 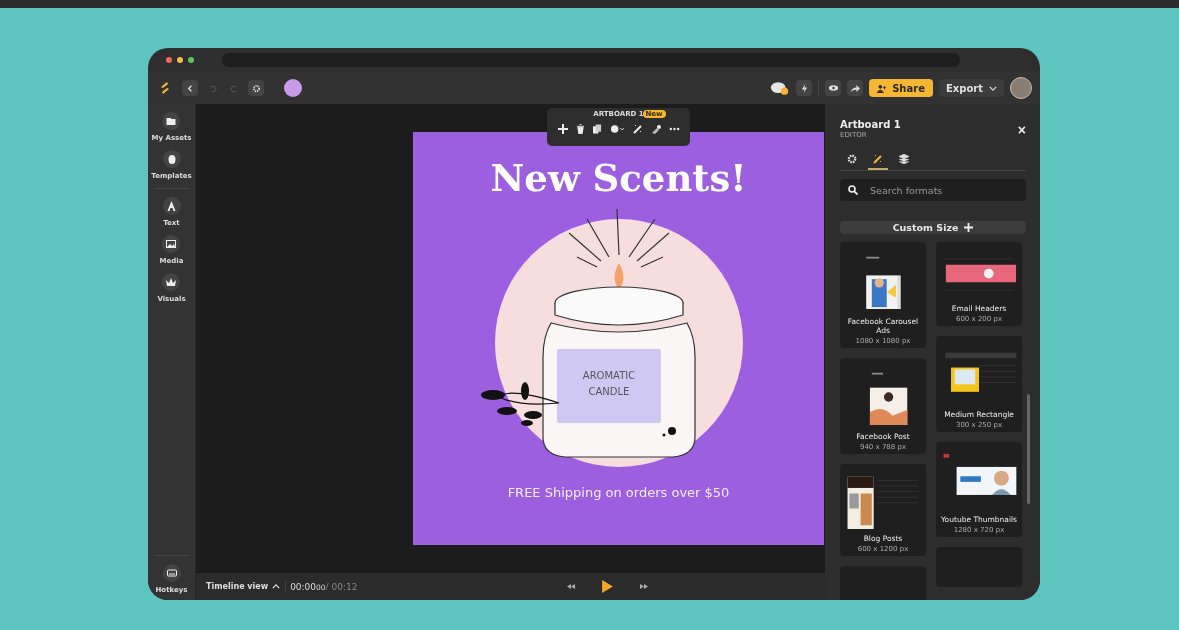 I want to click on close-button: ×, so click(x=1021, y=130).